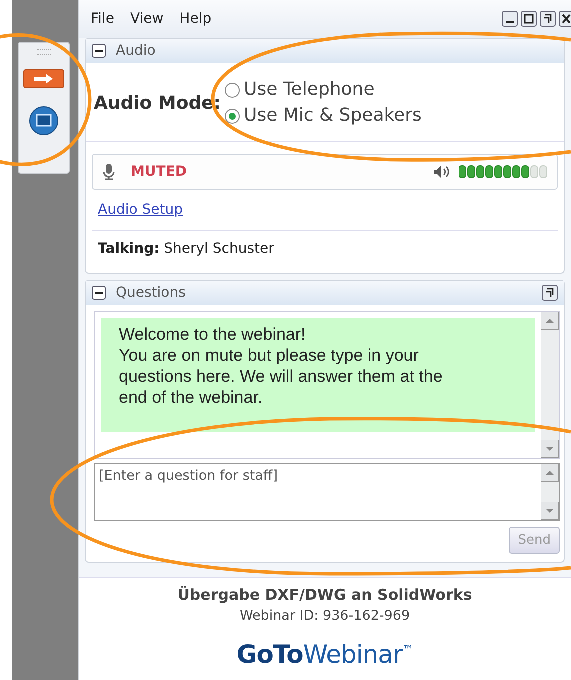 The height and width of the screenshot is (680, 571). What do you see at coordinates (325, 654) in the screenshot?
I see `logo: GoToWebinar$^{™}$` at bounding box center [325, 654].